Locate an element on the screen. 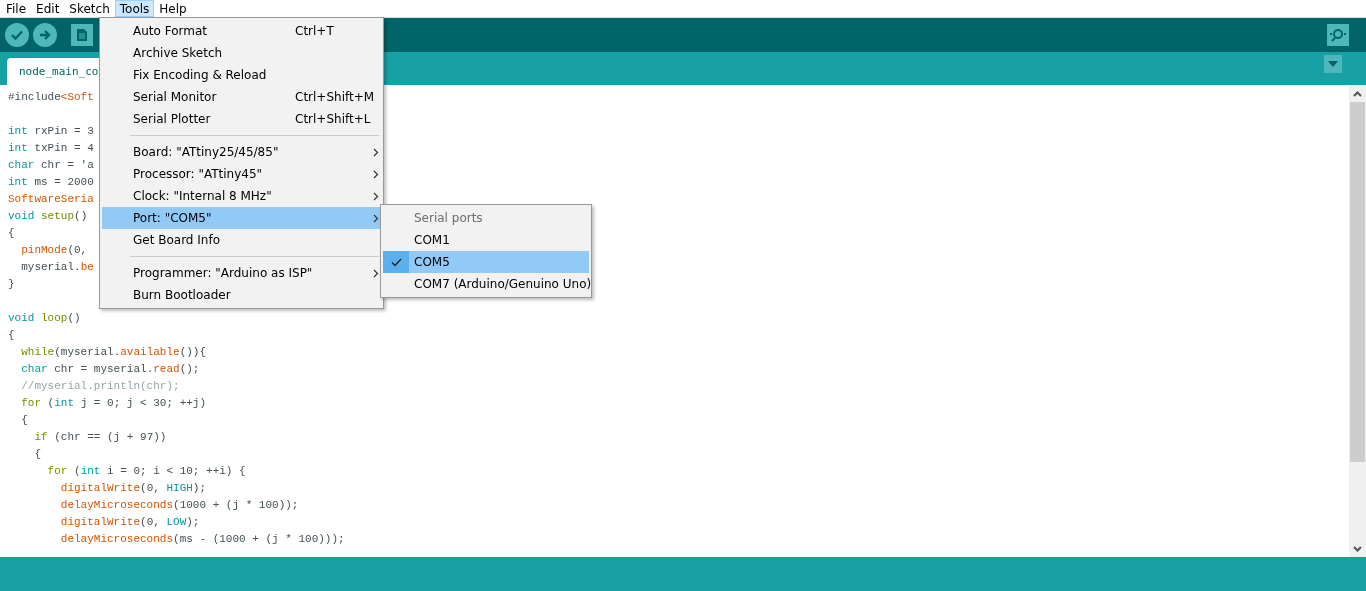 The height and width of the screenshot is (591, 1366). code-line: while(myserial.available()){ is located at coordinates (113, 352).